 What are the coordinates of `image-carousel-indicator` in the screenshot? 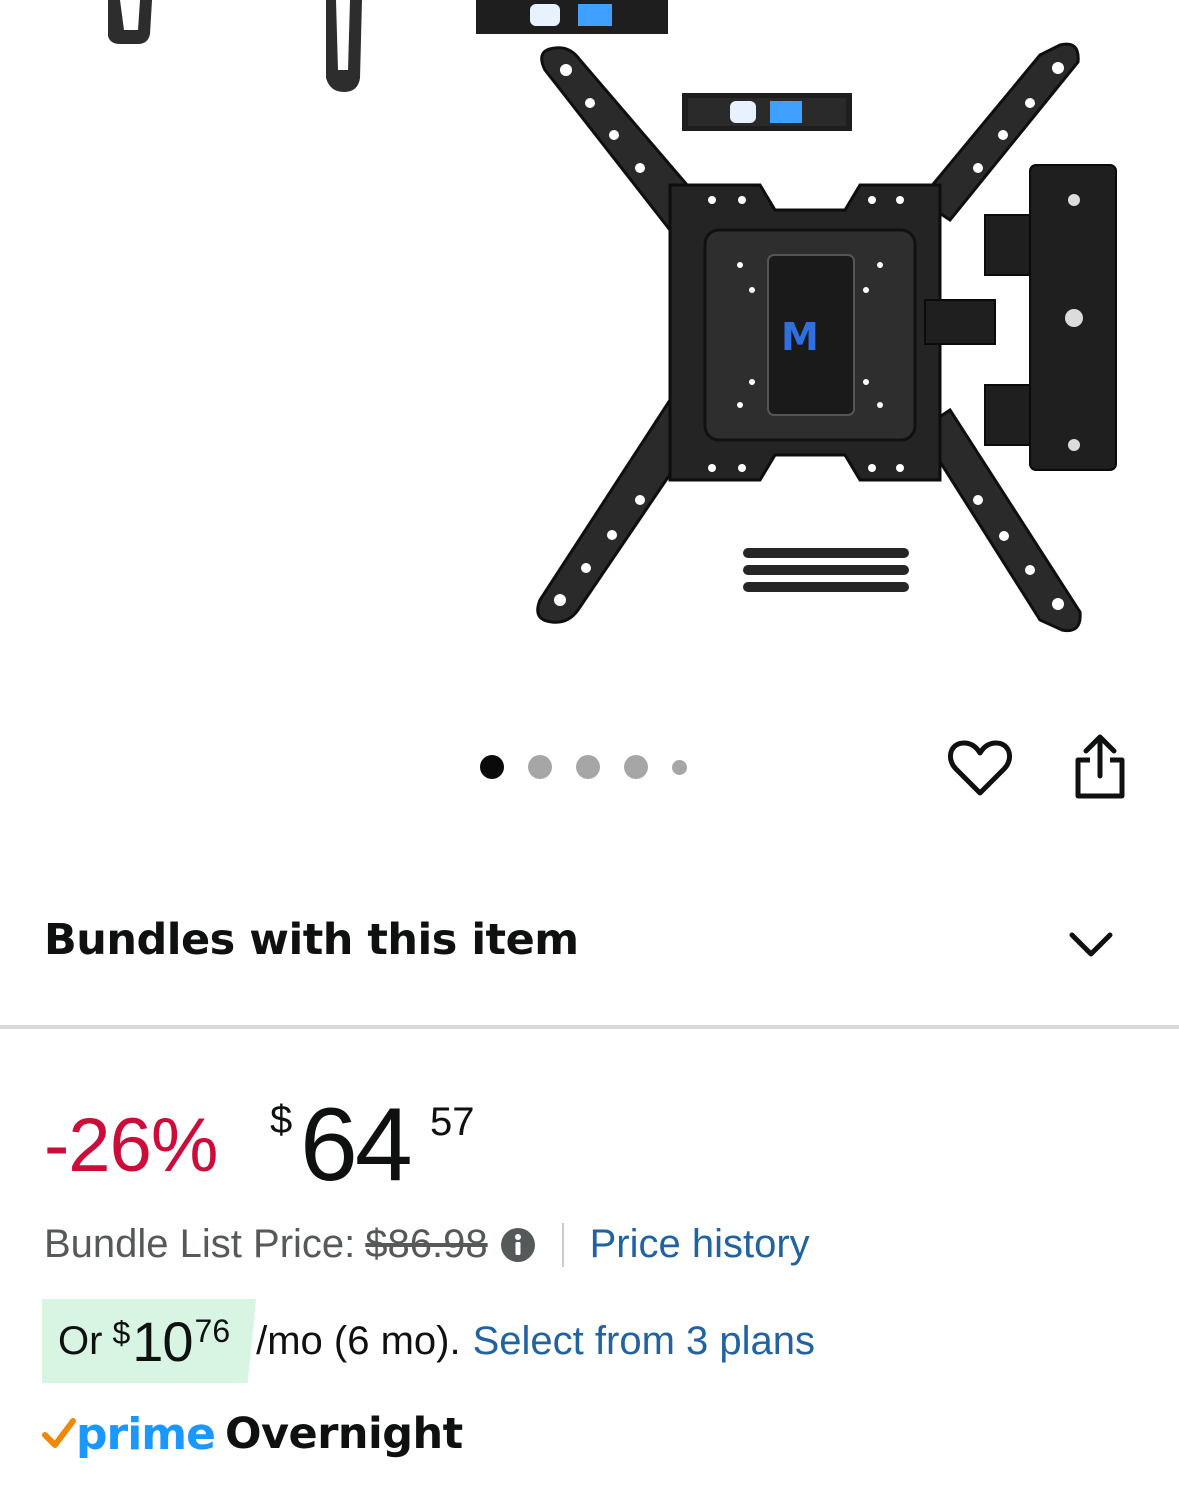 It's located at (583, 767).